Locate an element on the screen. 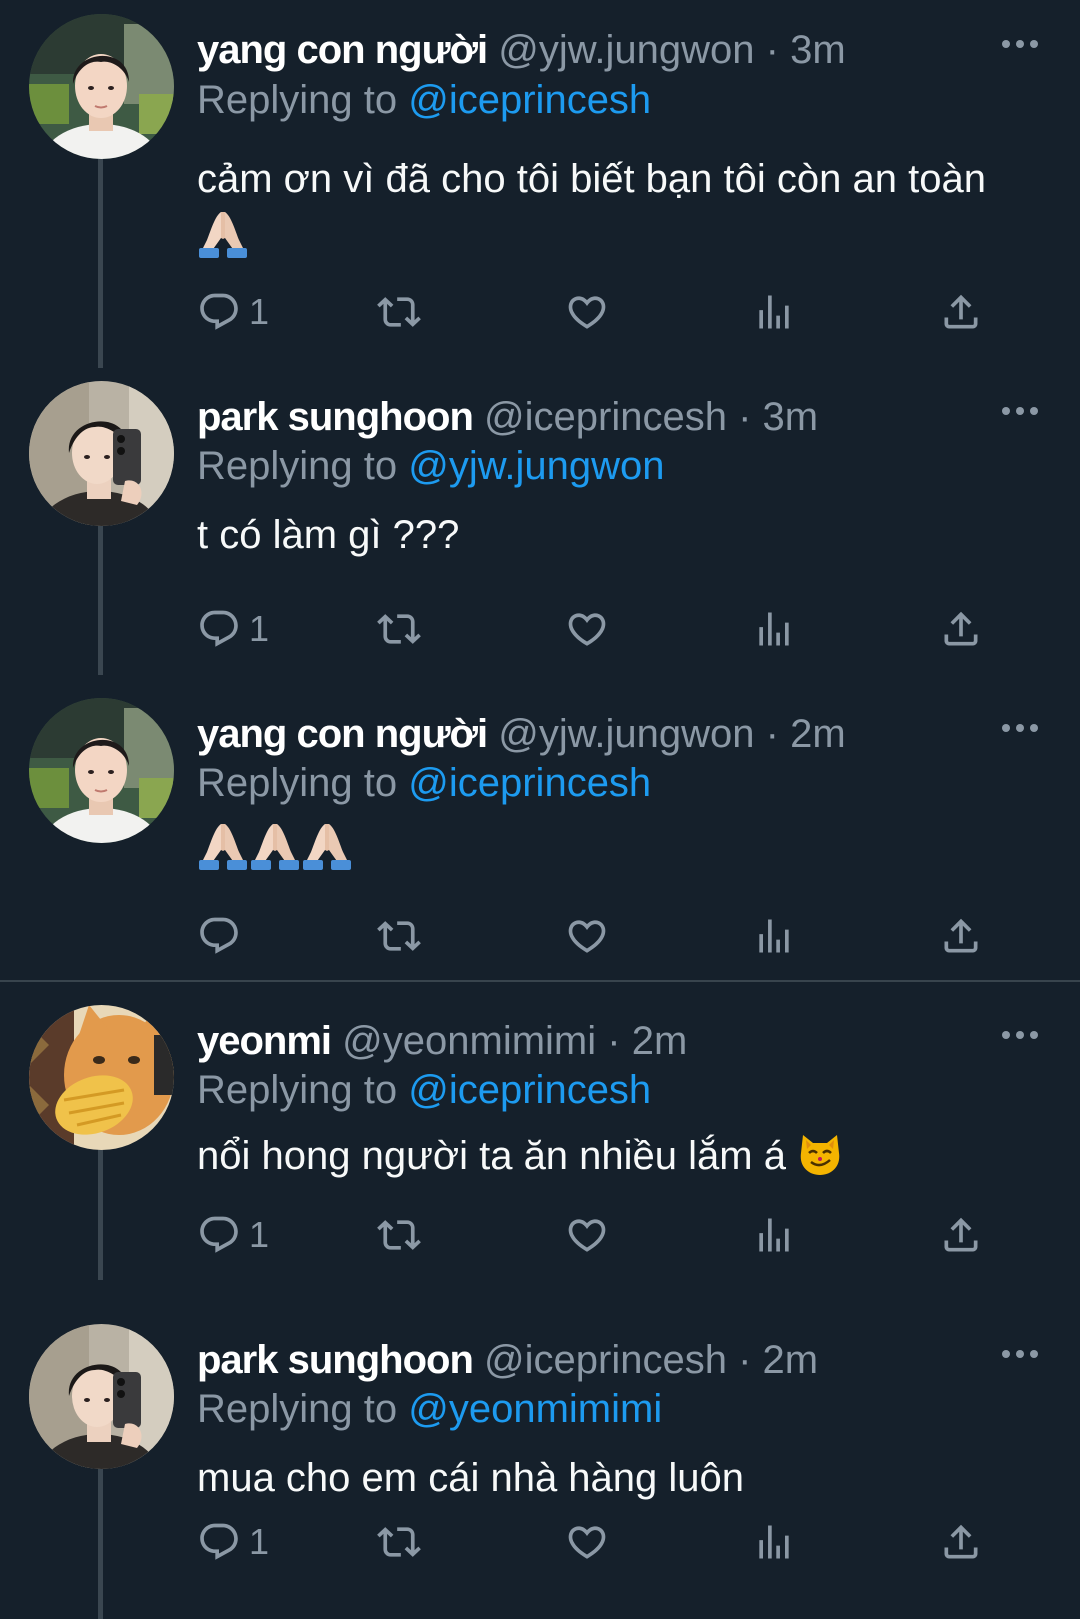 The width and height of the screenshot is (1080, 1619). replying-to: Replying to @iceprincesh is located at coordinates (424, 1090).